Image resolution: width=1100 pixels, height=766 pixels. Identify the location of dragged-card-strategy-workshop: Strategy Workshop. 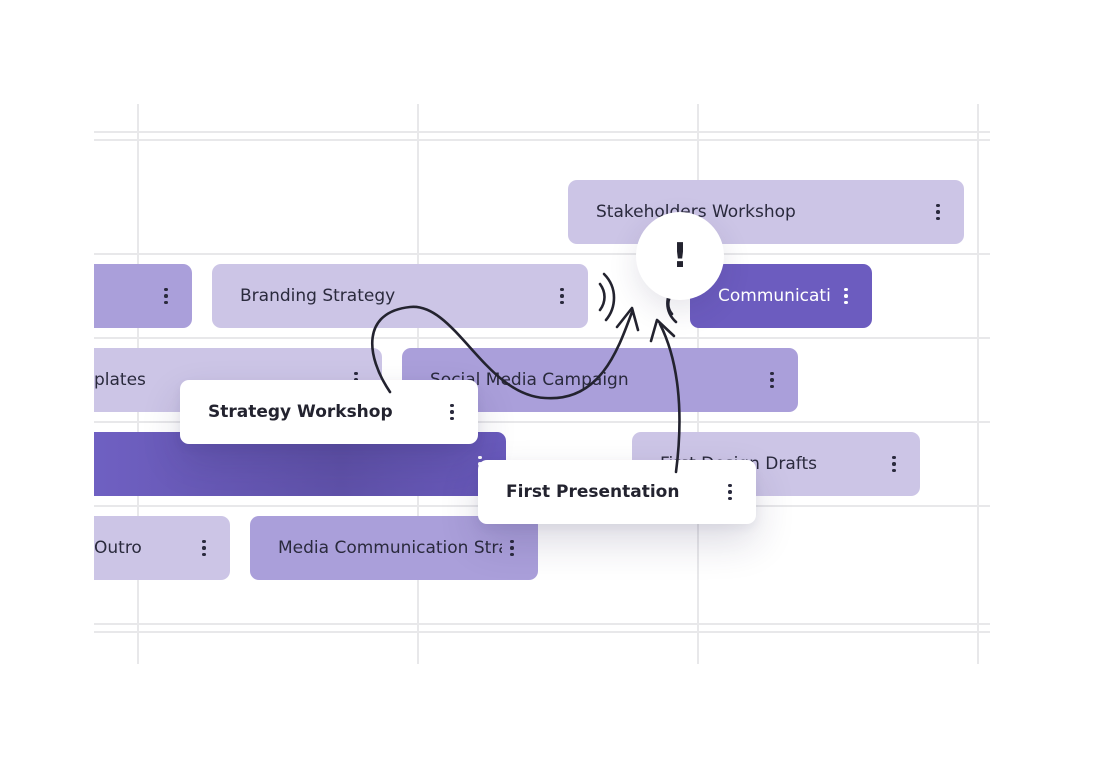
(329, 412).